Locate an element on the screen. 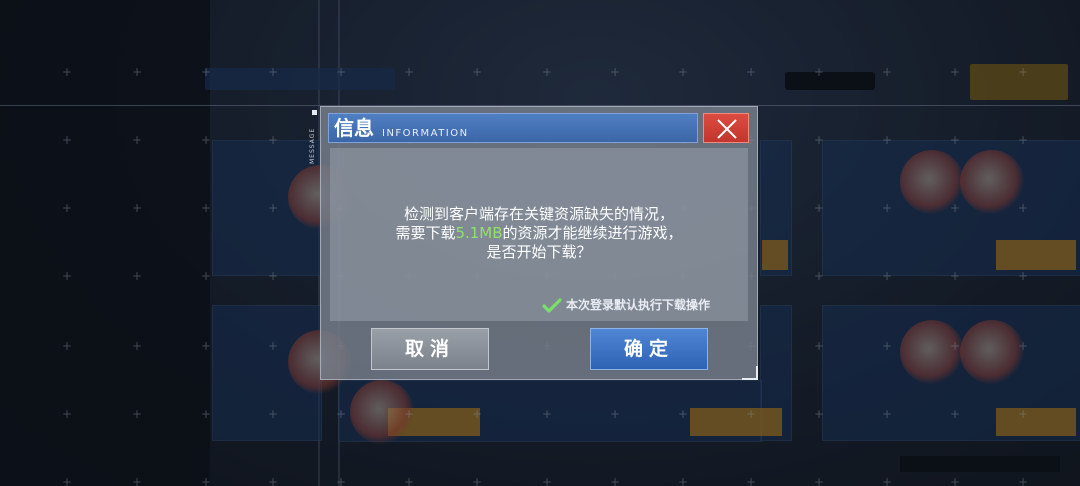 This screenshot has width=1080, height=486. dialog-subtitle: INFORMATION is located at coordinates (425, 133).